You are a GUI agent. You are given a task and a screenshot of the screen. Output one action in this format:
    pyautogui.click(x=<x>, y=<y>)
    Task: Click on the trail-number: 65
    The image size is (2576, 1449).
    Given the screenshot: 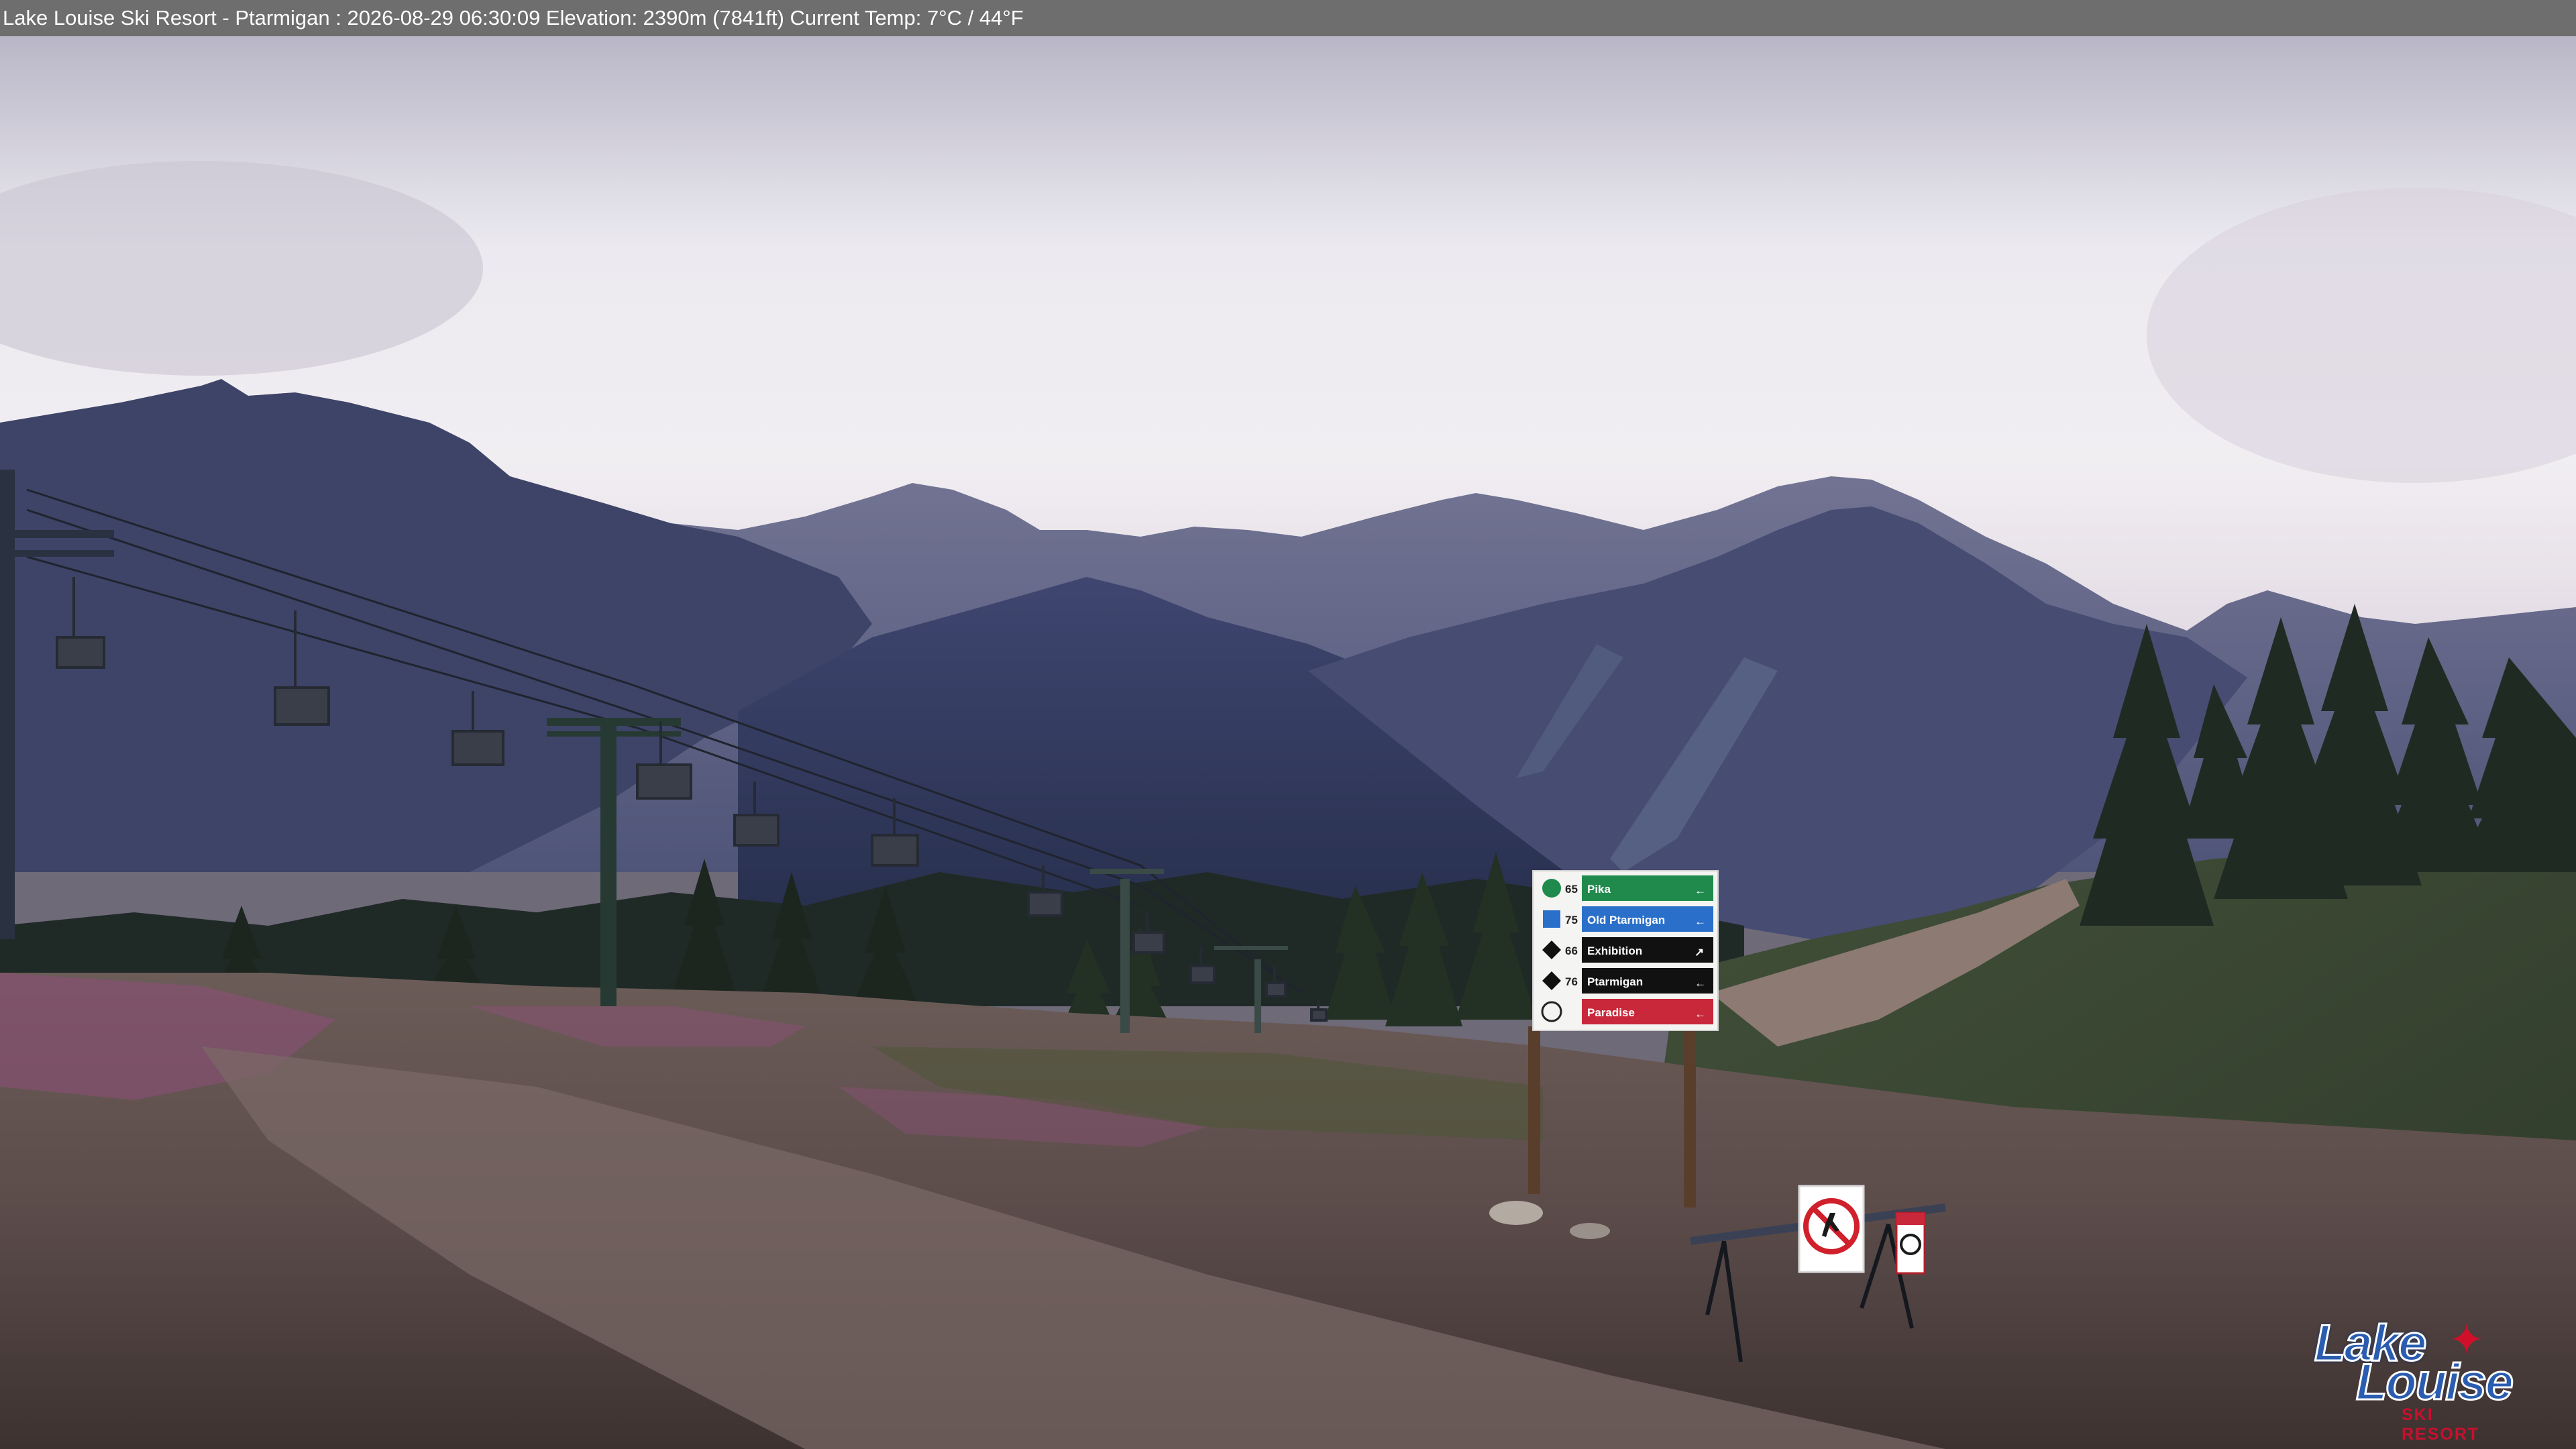 What is the action you would take?
    pyautogui.click(x=1571, y=889)
    